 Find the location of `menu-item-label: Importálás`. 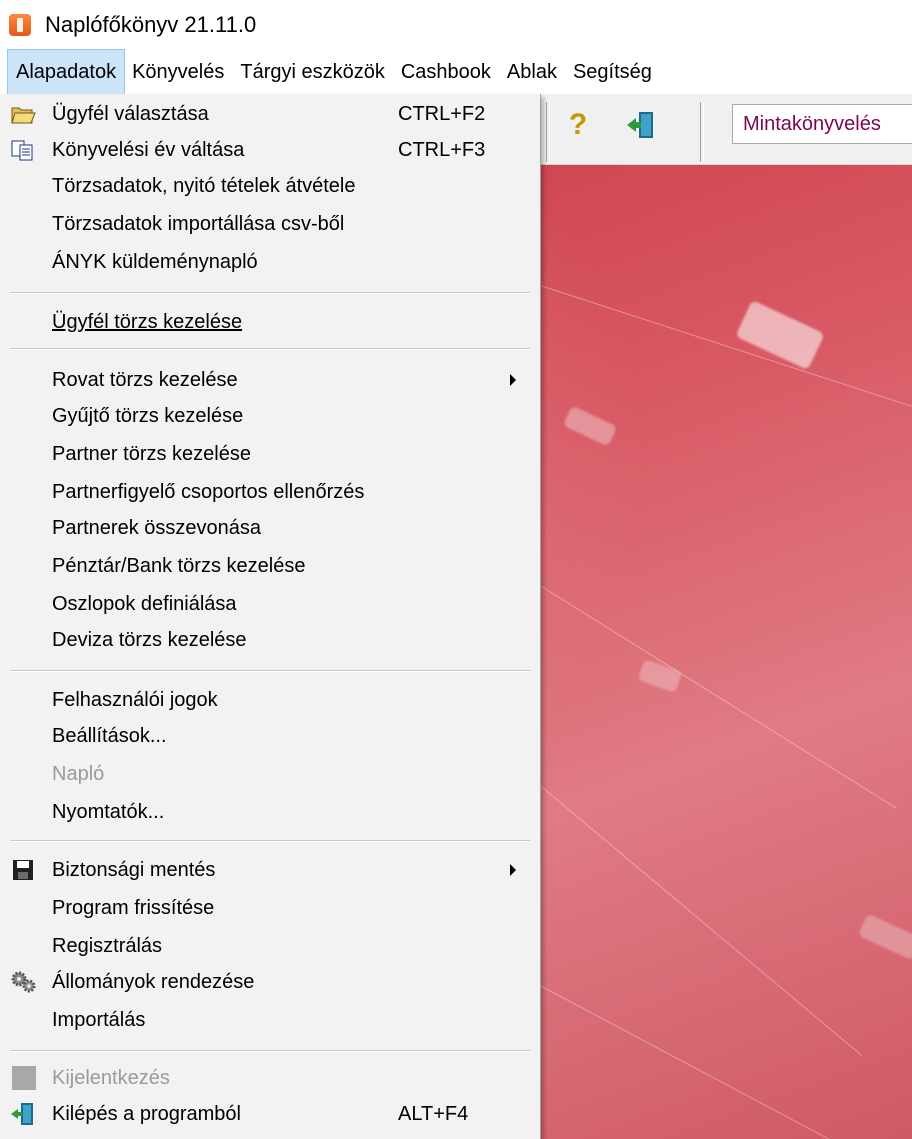

menu-item-label: Importálás is located at coordinates (99, 1019).